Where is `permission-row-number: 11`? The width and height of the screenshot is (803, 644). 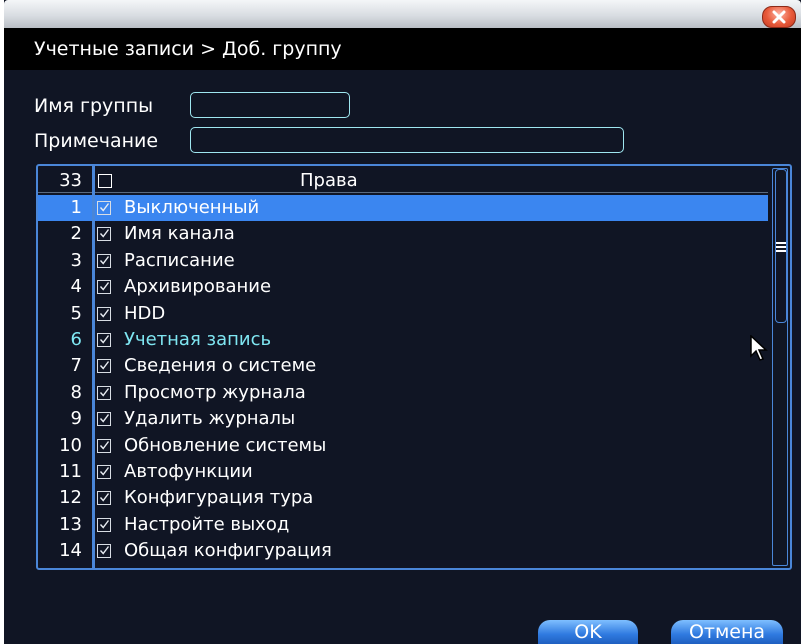
permission-row-number: 11 is located at coordinates (70, 471).